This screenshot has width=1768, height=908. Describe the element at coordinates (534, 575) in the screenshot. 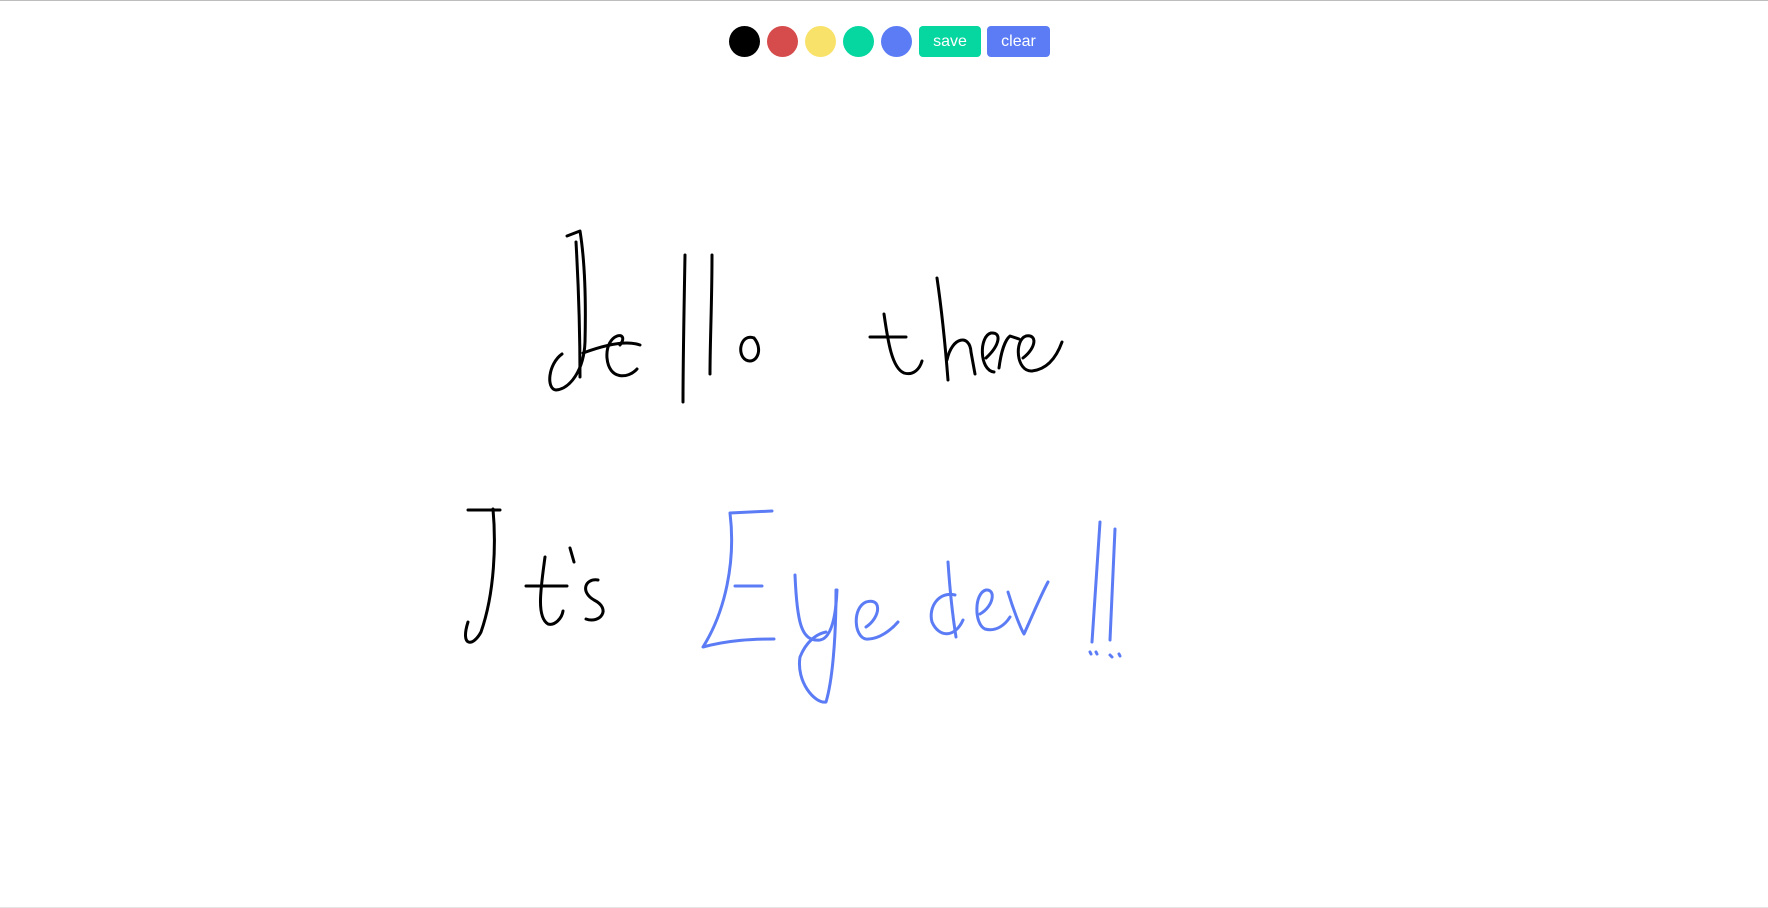

I see `handwritten-its` at that location.